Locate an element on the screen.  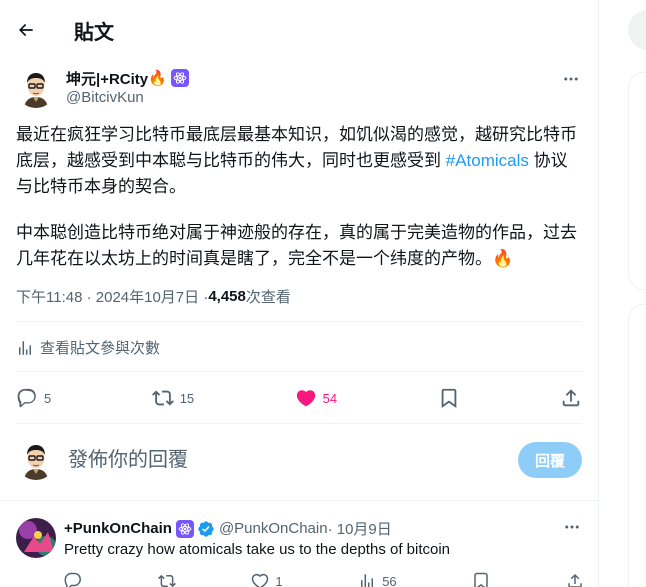
verified-badge-icon is located at coordinates (206, 529).